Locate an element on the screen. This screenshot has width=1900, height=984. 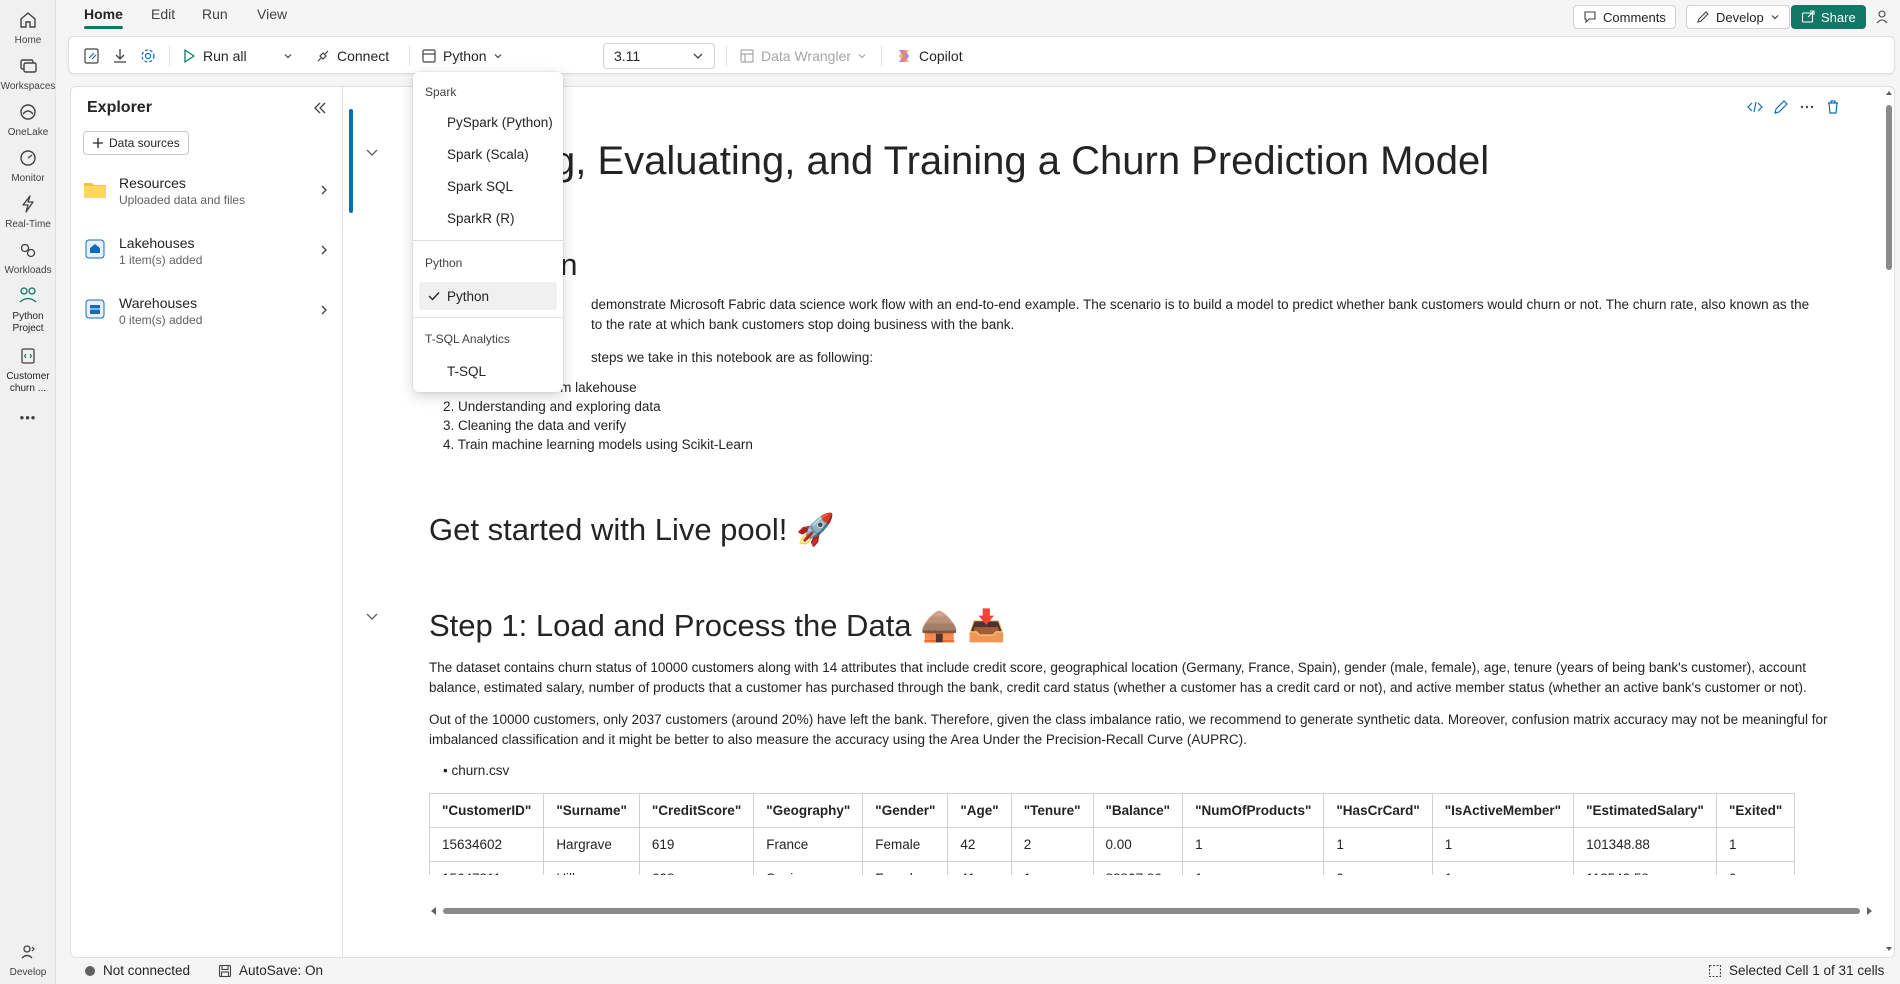
home-icon is located at coordinates (28, 20).